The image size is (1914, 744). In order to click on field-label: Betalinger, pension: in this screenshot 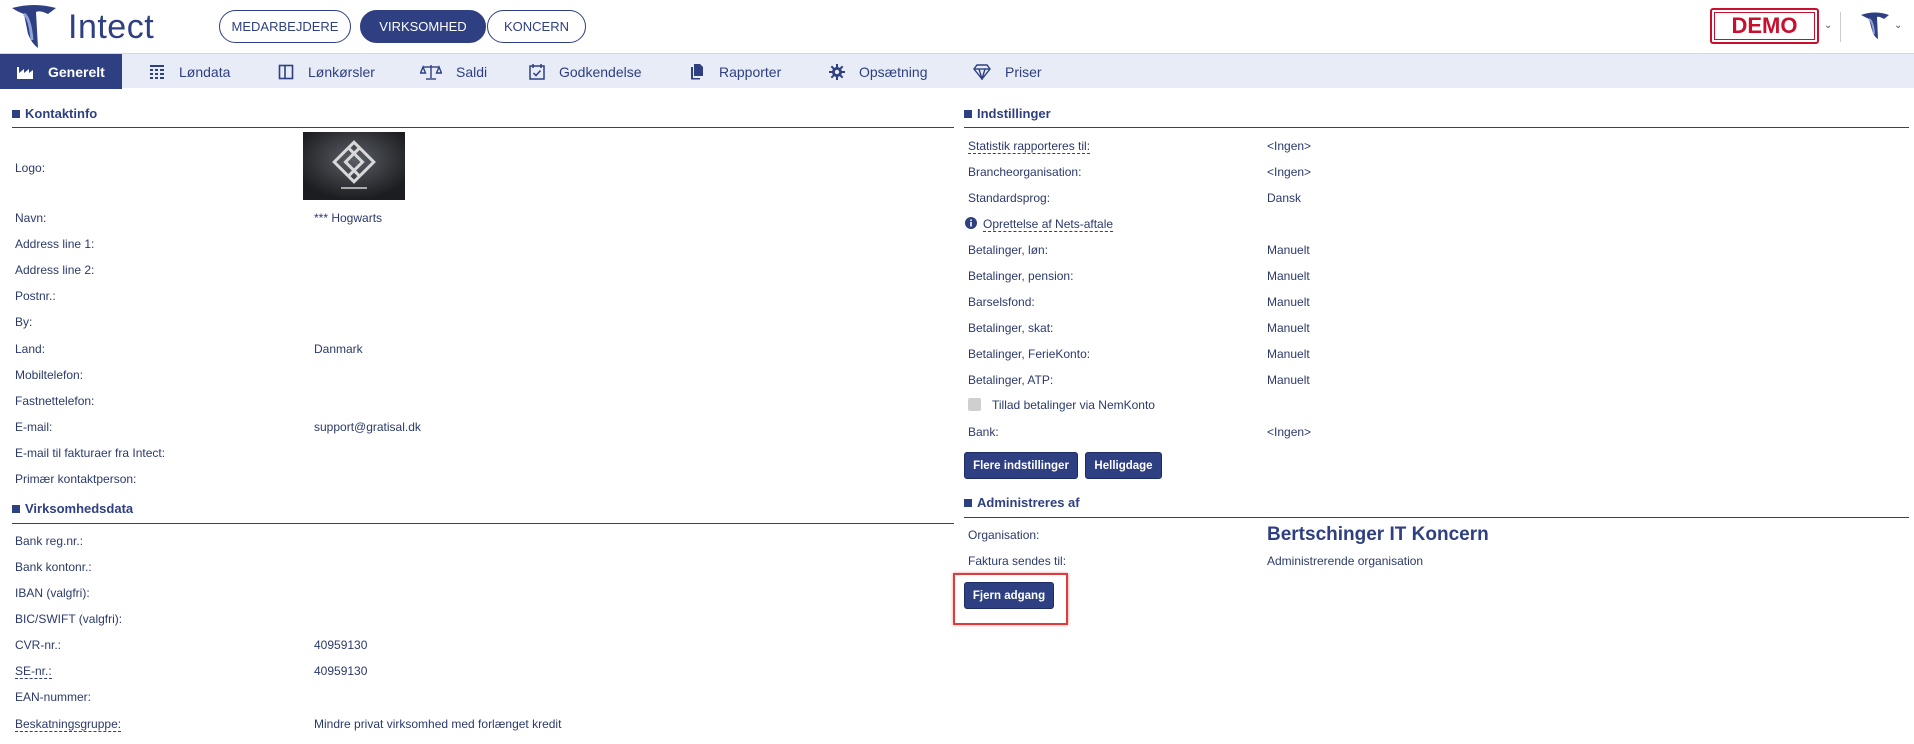, I will do `click(1021, 276)`.